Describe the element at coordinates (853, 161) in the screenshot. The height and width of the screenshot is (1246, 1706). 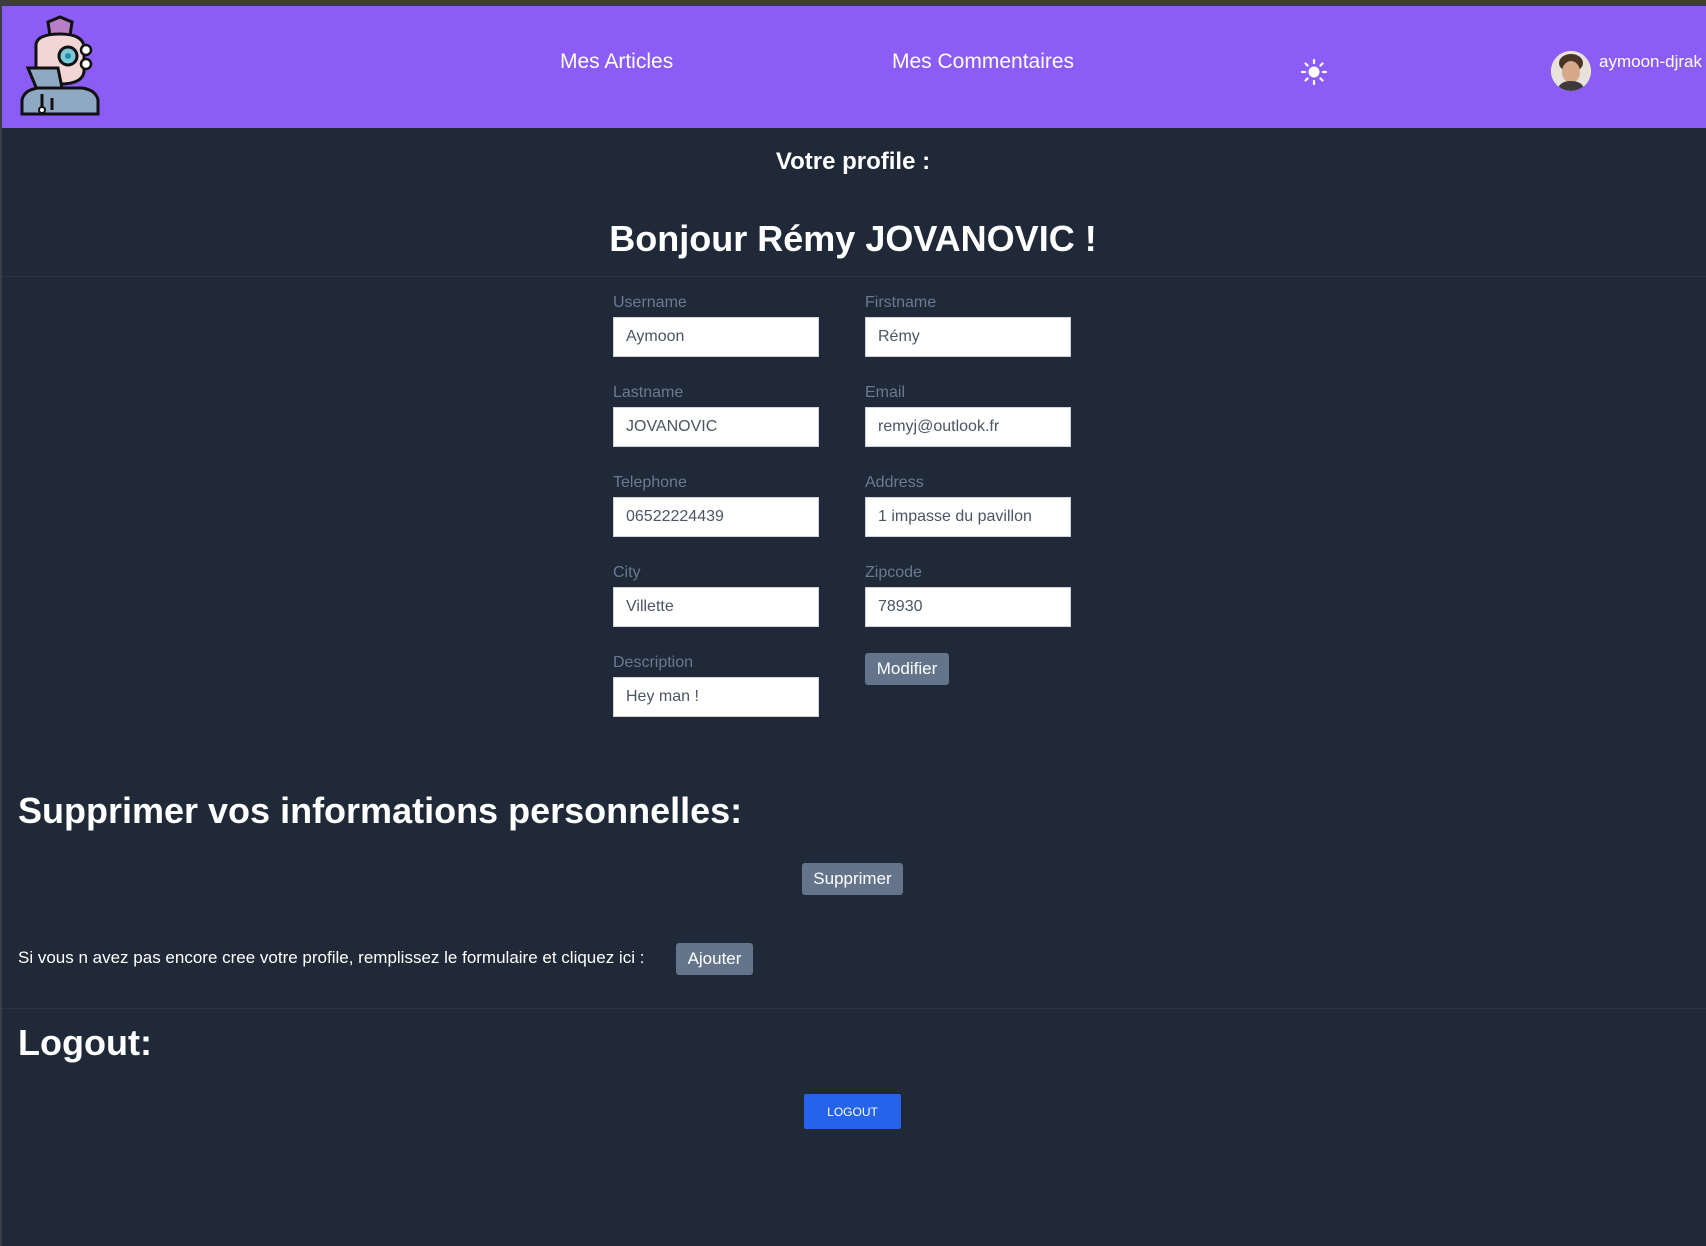
I see `profile-heading: Votre profile :` at that location.